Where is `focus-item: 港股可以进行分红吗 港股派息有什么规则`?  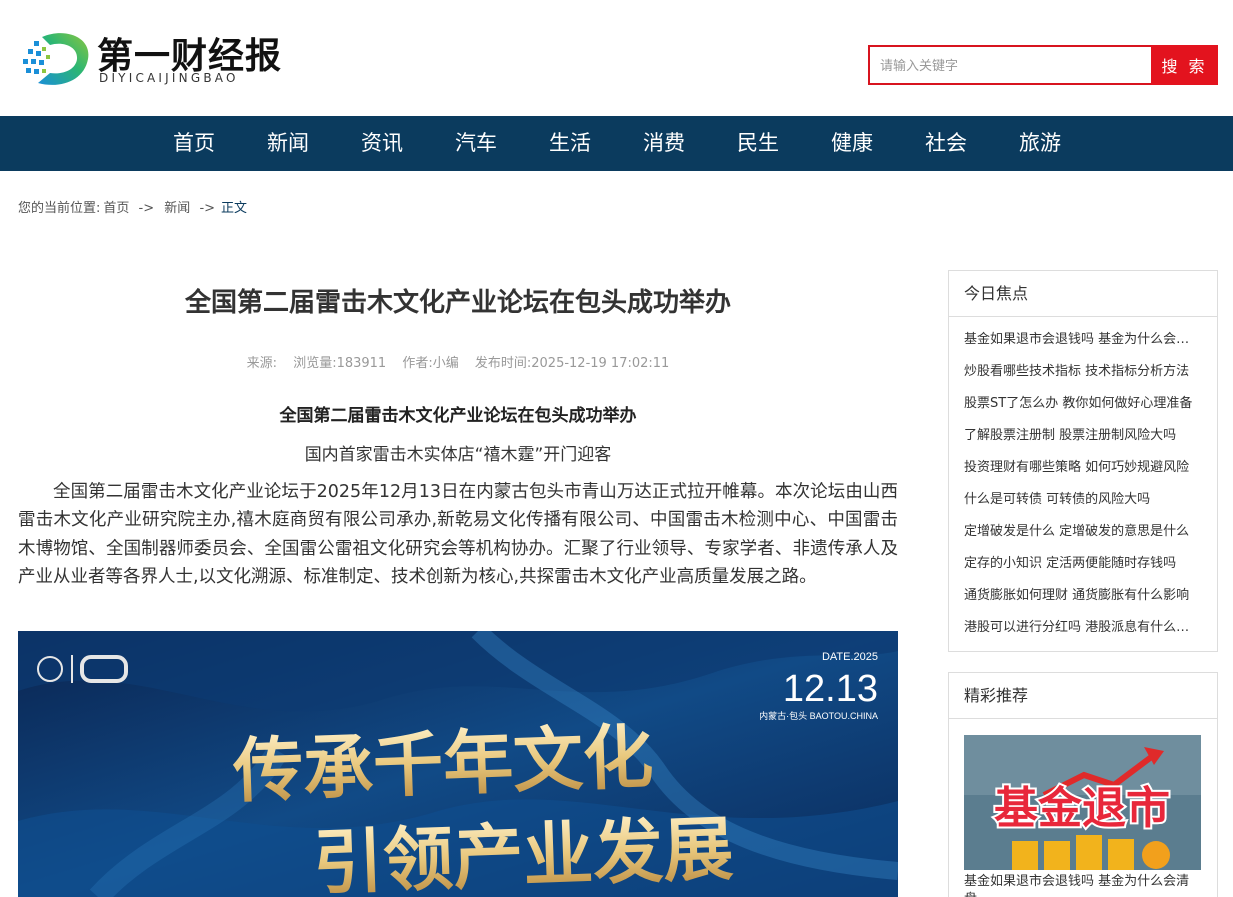
focus-item: 港股可以进行分红吗 港股派息有什么规则 is located at coordinates (1083, 634).